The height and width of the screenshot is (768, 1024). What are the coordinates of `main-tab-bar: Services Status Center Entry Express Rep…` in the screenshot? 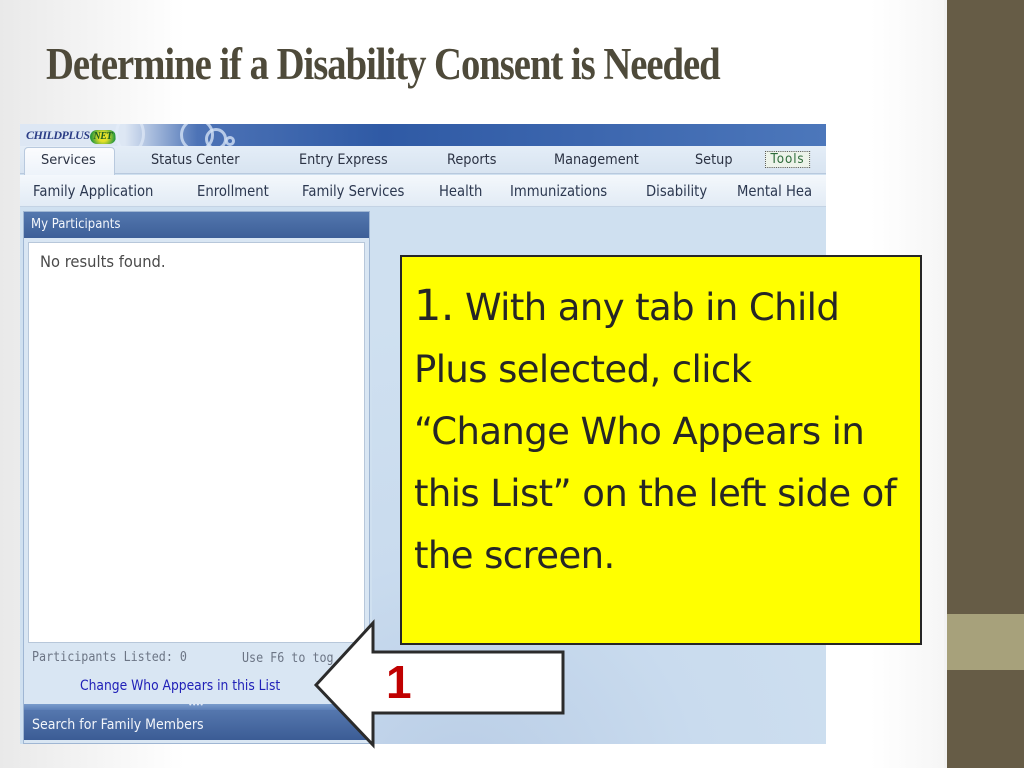 It's located at (423, 160).